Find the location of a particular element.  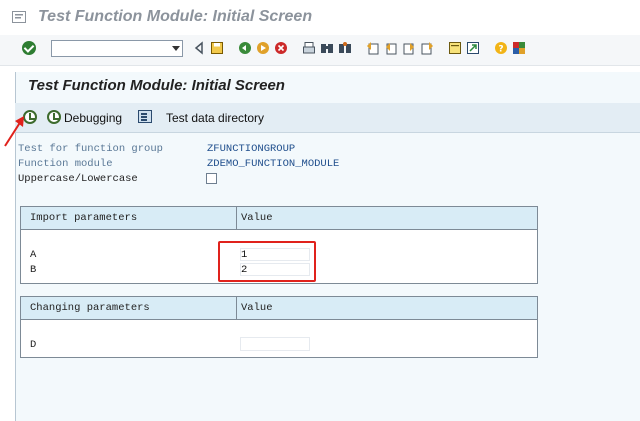

first-page-icon is located at coordinates (373, 48).